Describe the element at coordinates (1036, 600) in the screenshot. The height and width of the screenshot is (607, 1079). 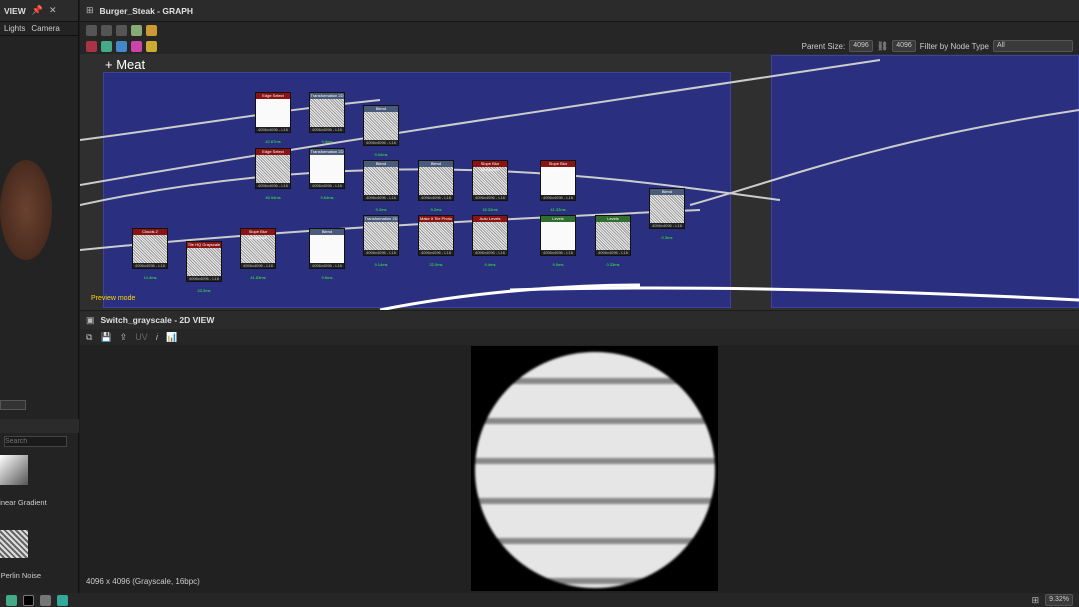
I see `fit-icon: ⊞` at that location.